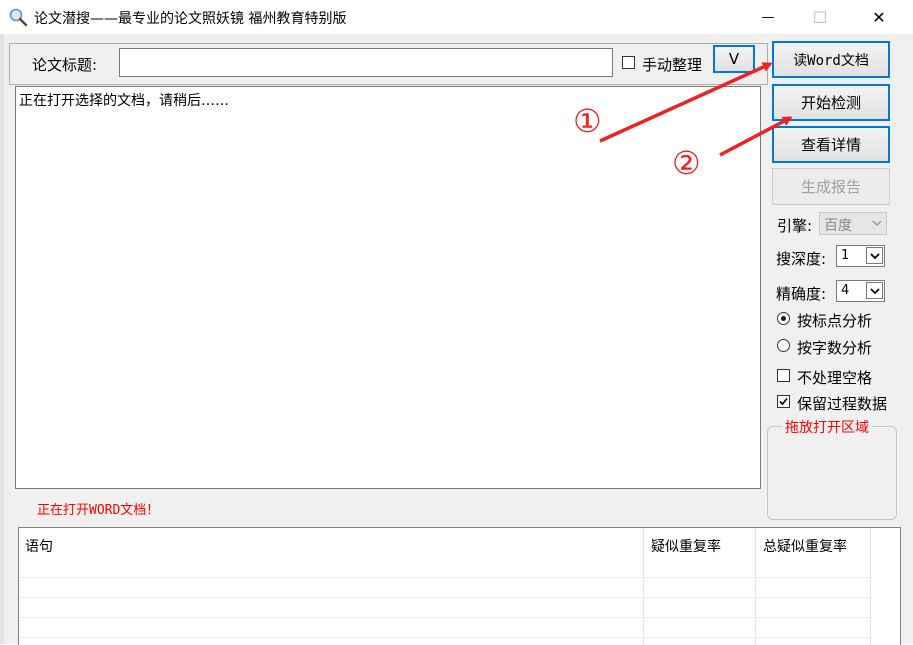 Image resolution: width=913 pixels, height=645 pixels. Describe the element at coordinates (686, 163) in the screenshot. I see `annotation-number-2: ②` at that location.